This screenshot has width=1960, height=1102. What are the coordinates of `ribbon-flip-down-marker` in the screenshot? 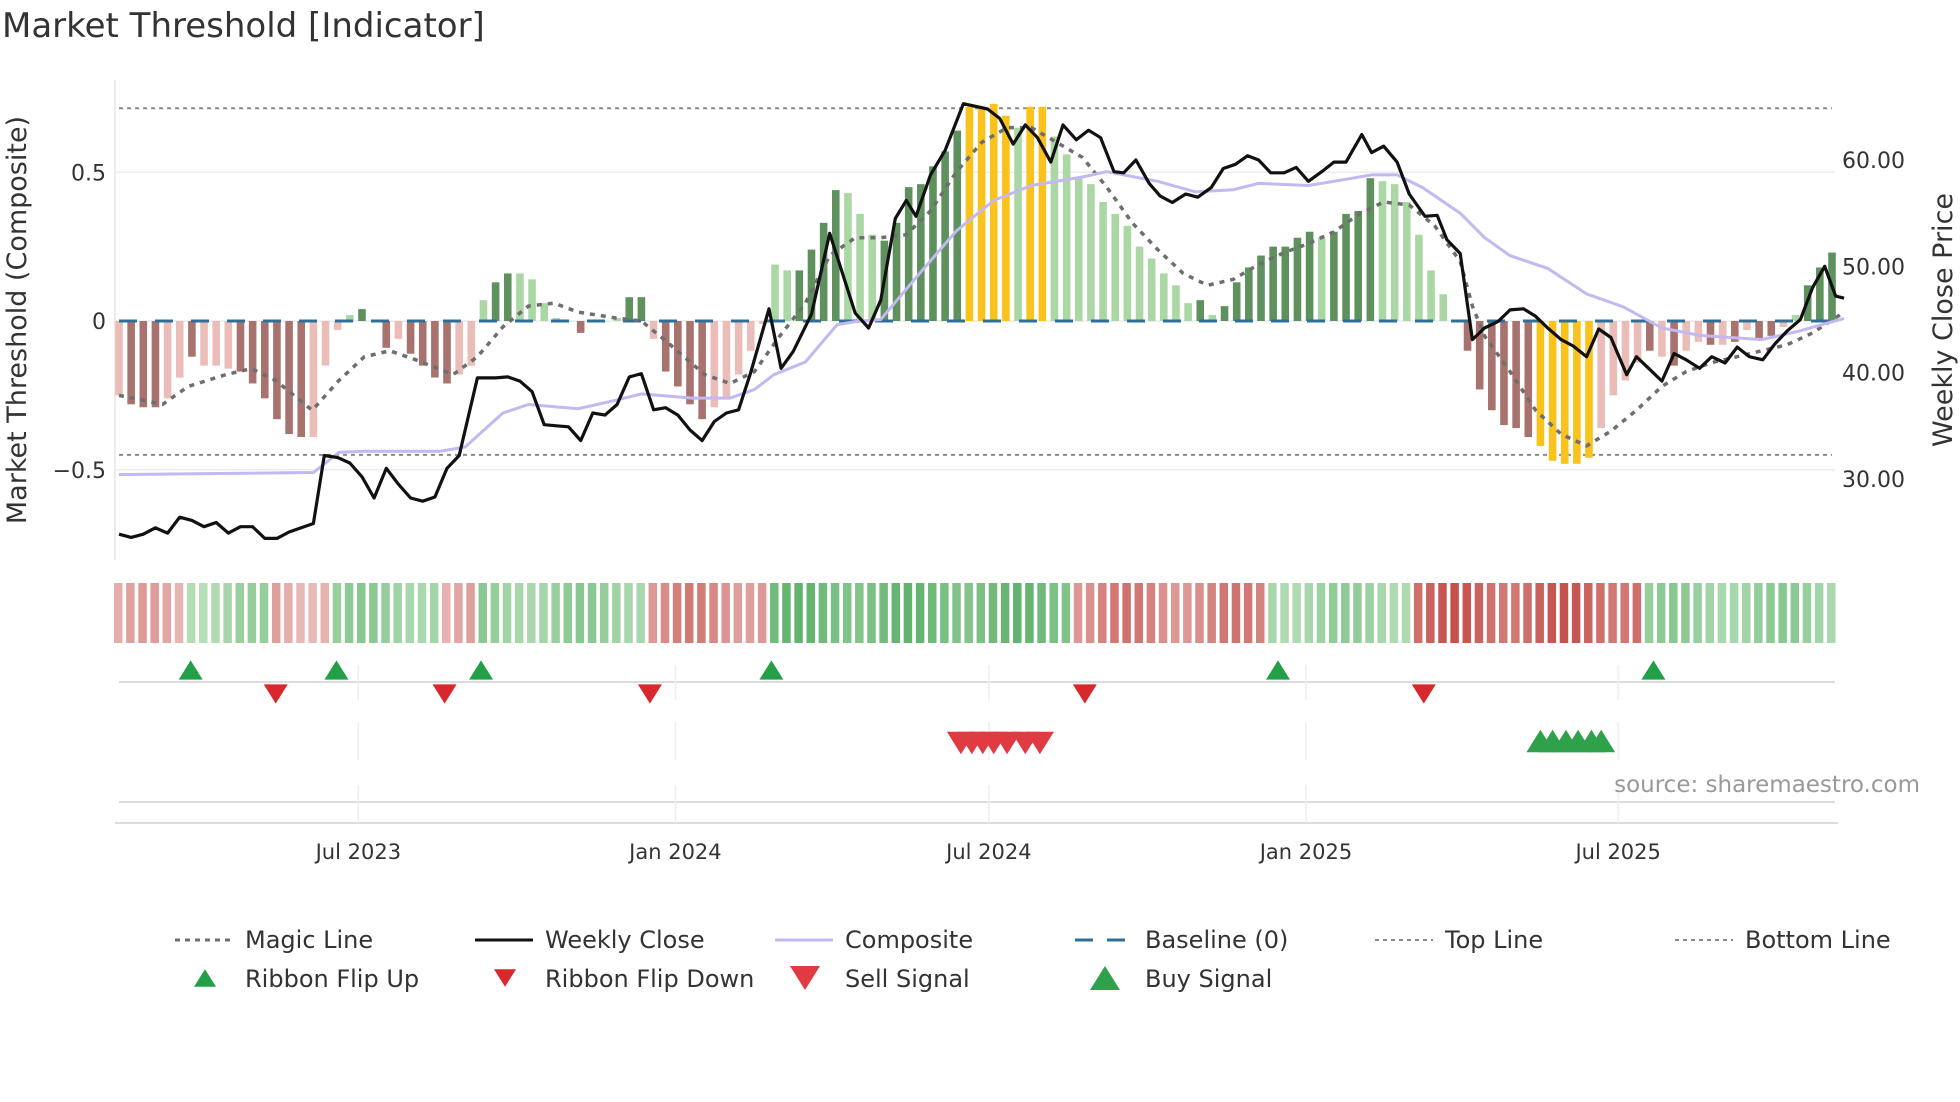 It's located at (1423, 694).